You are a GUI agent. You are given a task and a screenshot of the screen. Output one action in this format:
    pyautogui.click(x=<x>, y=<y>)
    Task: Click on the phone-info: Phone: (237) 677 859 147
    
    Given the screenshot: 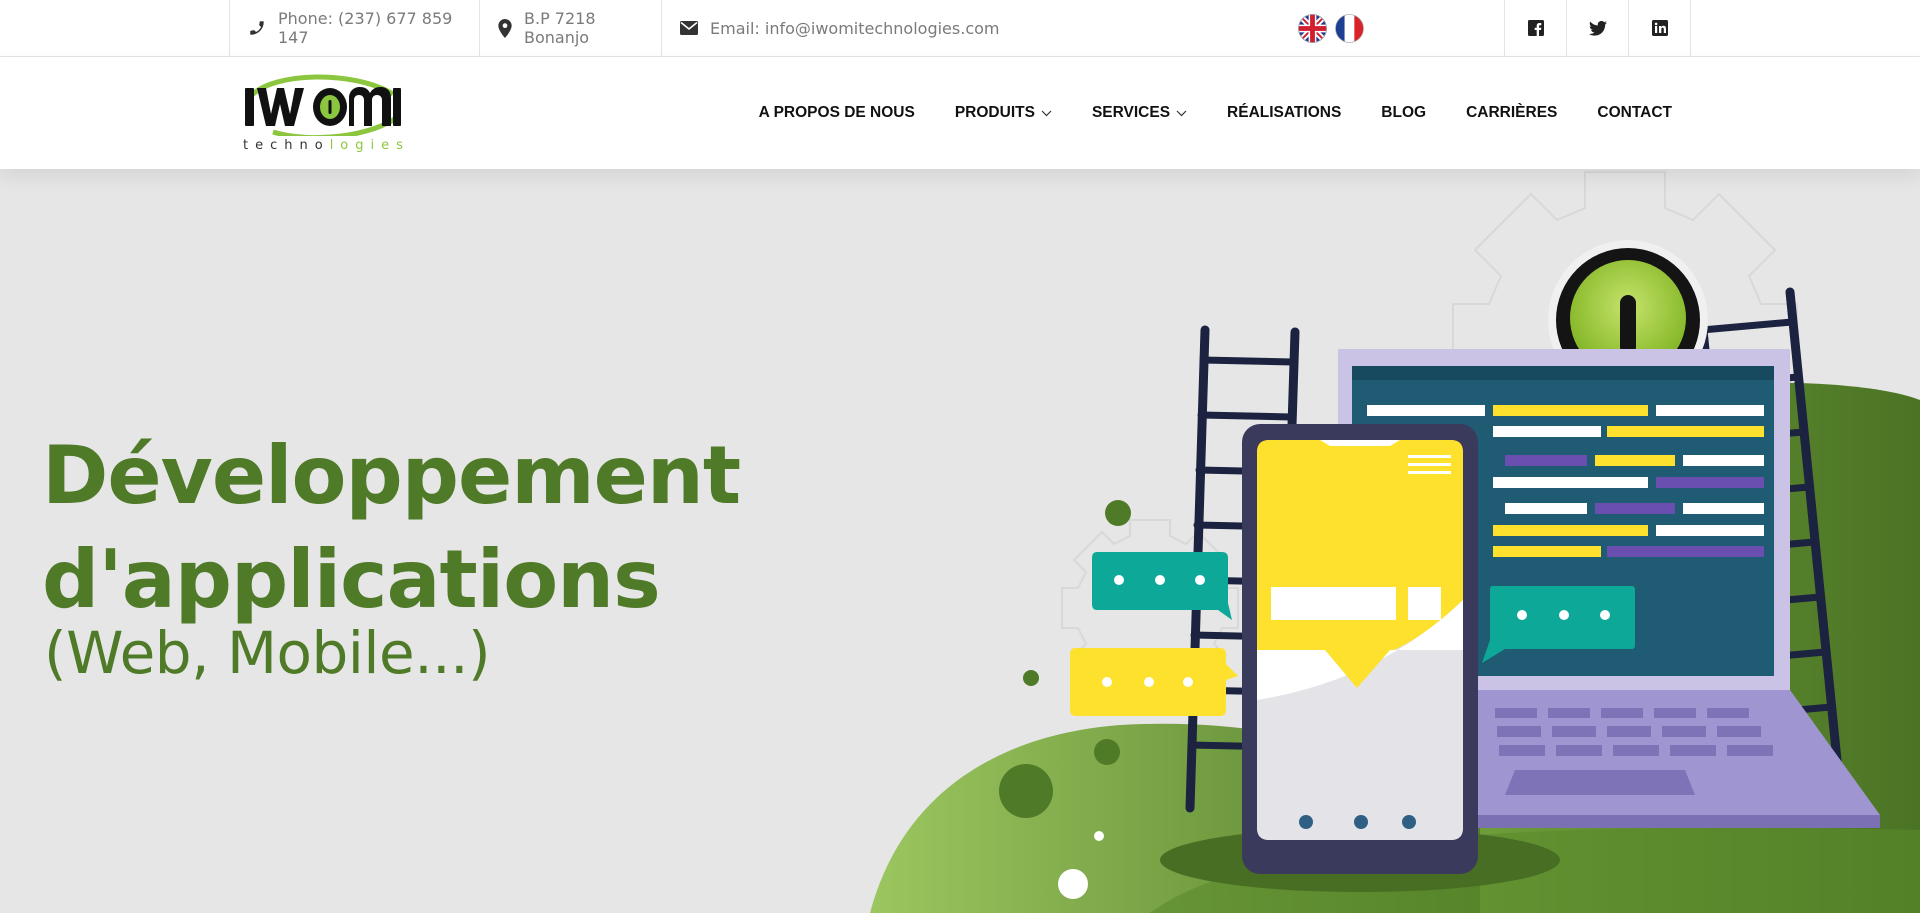 What is the action you would take?
    pyautogui.click(x=354, y=28)
    